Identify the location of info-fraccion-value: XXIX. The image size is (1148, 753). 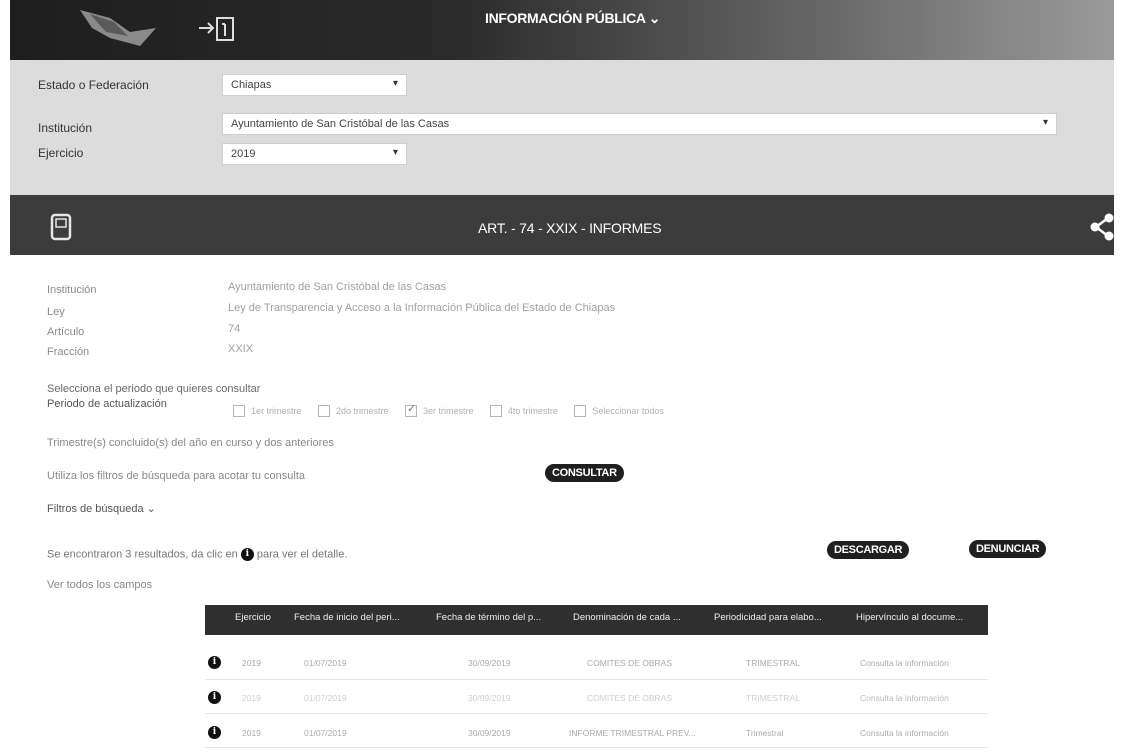
(241, 349).